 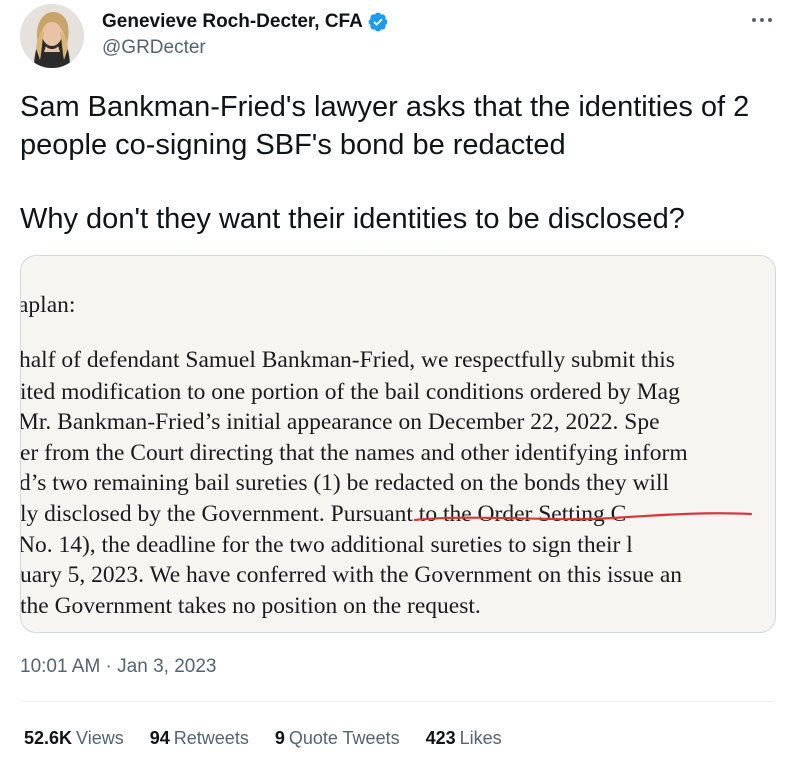 I want to click on avatar-image, so click(x=52, y=36).